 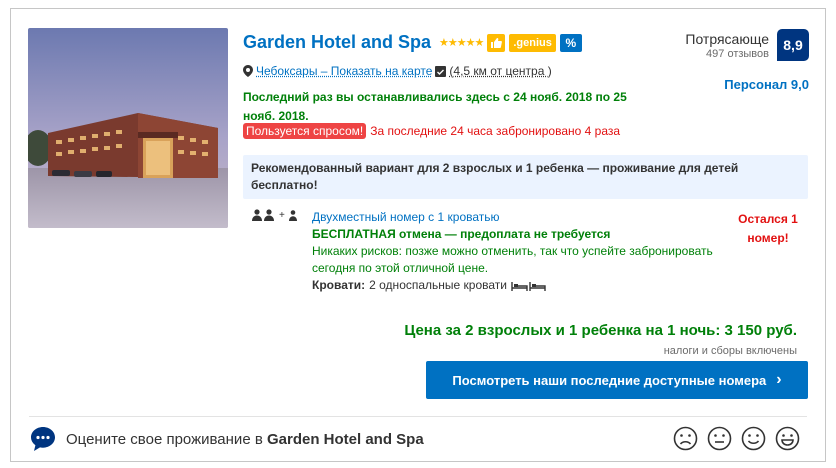 I want to click on hotel-photo, so click(x=128, y=128).